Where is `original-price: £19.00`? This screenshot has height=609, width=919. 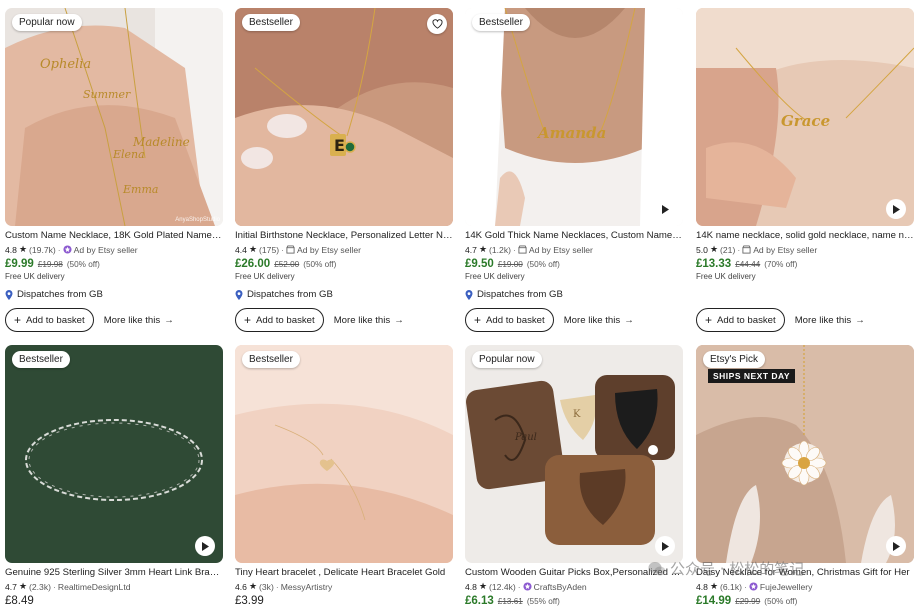
original-price: £19.00 is located at coordinates (510, 264).